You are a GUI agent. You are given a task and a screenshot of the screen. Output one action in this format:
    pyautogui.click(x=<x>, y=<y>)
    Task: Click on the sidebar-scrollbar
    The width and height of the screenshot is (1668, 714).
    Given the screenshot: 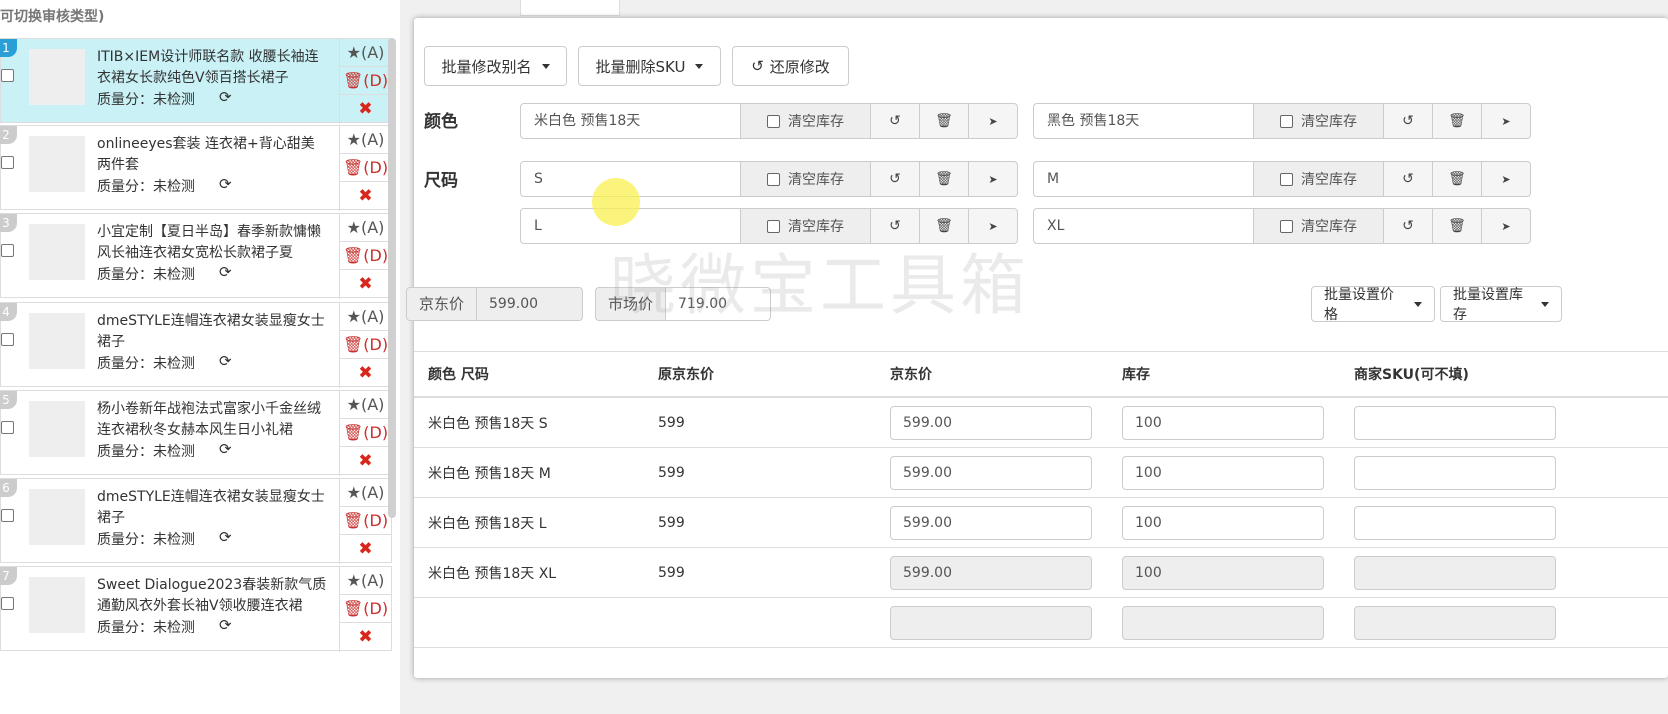 What is the action you would take?
    pyautogui.click(x=392, y=278)
    